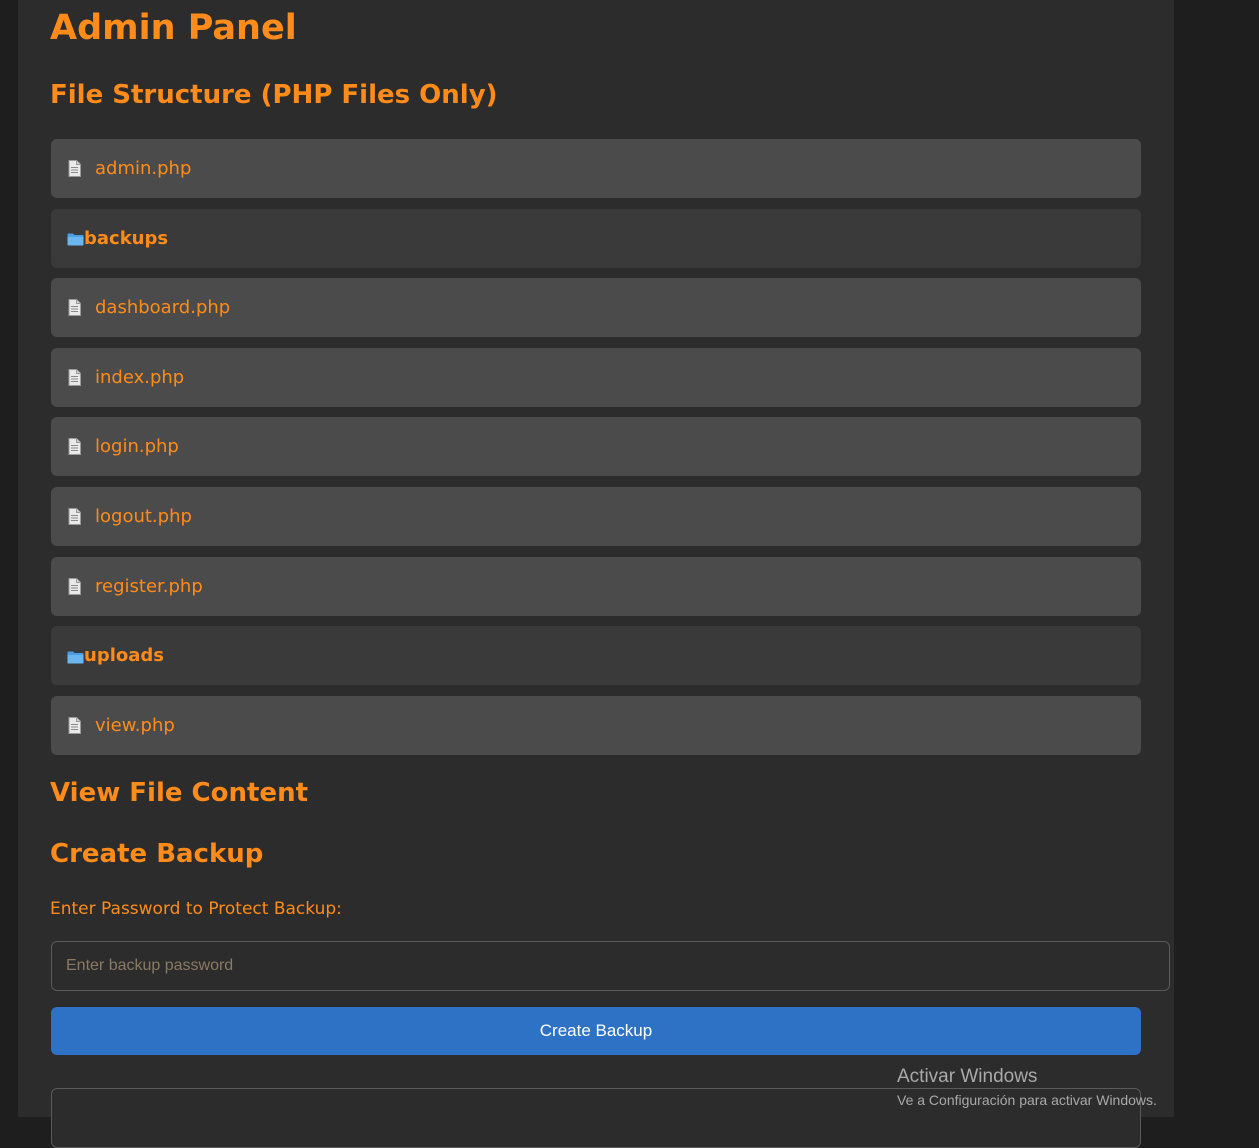 The height and width of the screenshot is (1148, 1259). I want to click on file-row-index: index.php, so click(596, 377).